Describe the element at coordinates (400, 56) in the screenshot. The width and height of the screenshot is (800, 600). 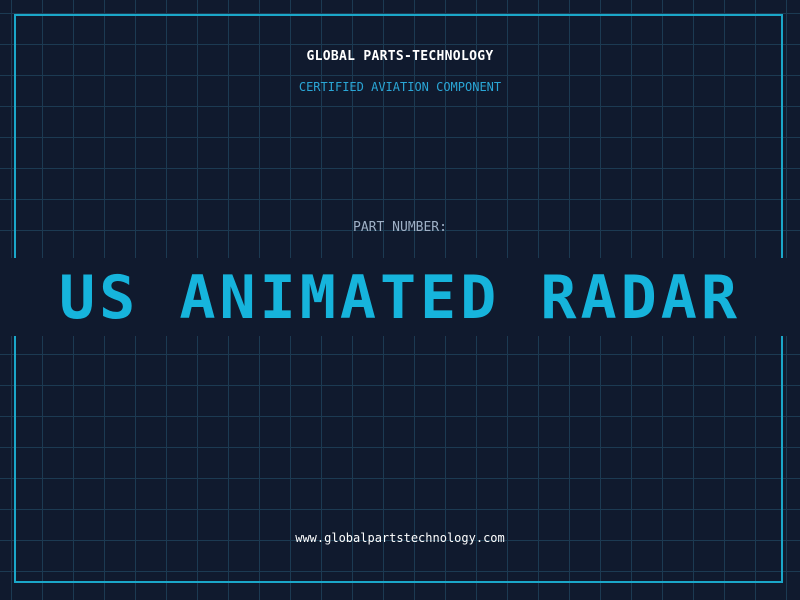
I see `company-title: GLOBAL PARTS-TECHNOLOGY` at that location.